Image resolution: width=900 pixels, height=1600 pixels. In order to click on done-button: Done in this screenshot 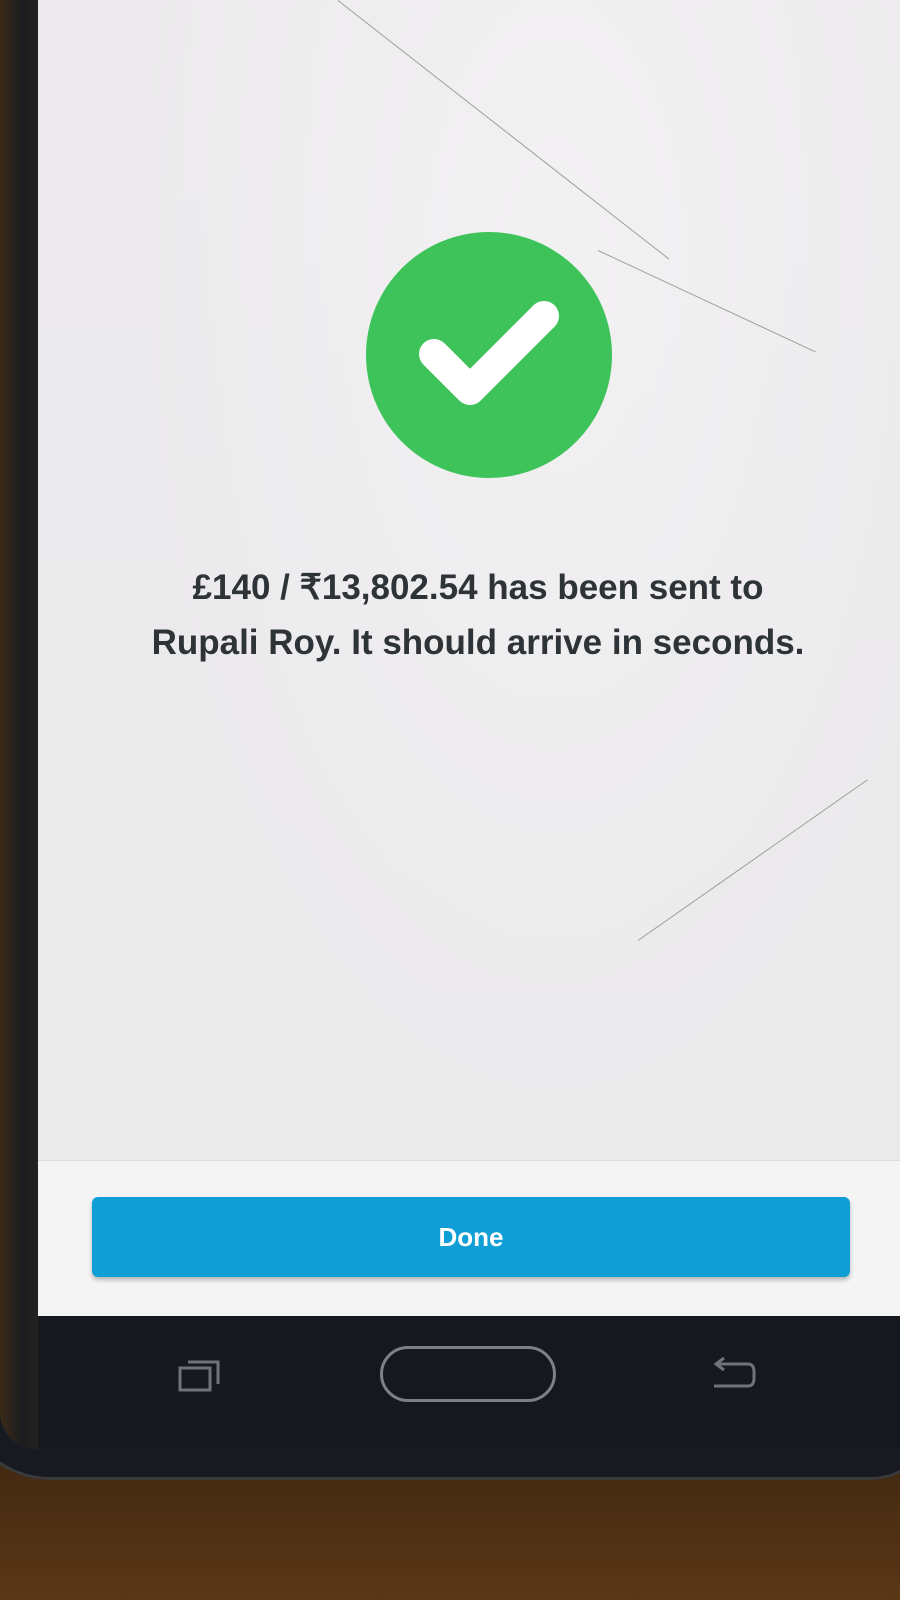, I will do `click(471, 1237)`.